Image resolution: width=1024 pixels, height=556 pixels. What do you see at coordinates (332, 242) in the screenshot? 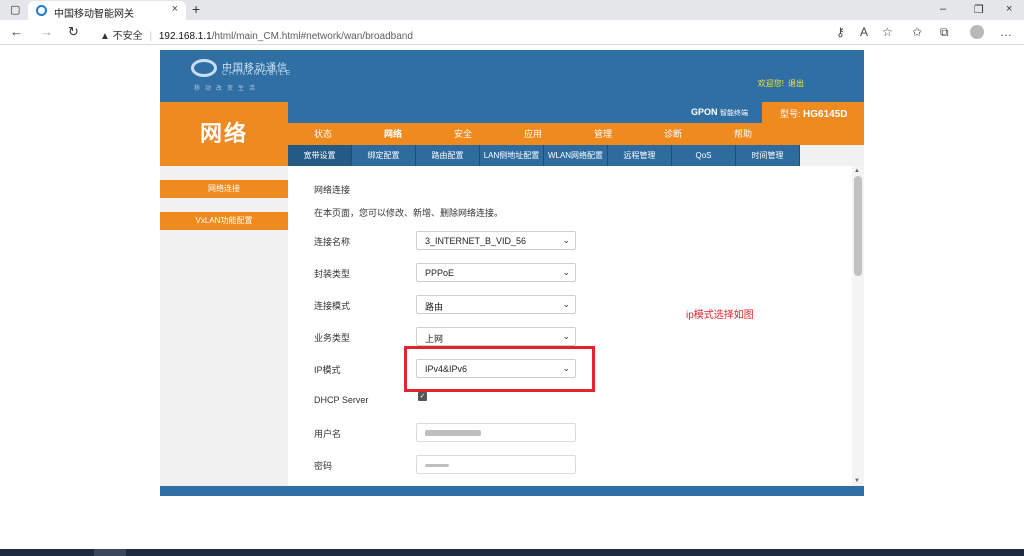
I see `conn-name-label: 连接名称` at bounding box center [332, 242].